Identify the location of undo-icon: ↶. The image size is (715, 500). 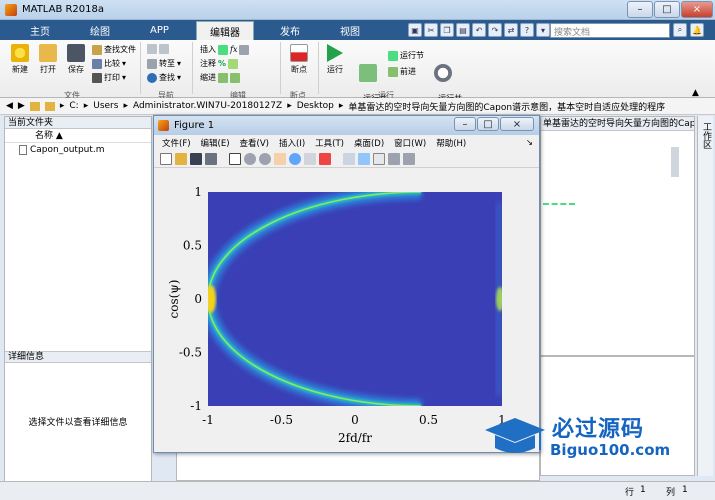
(479, 30).